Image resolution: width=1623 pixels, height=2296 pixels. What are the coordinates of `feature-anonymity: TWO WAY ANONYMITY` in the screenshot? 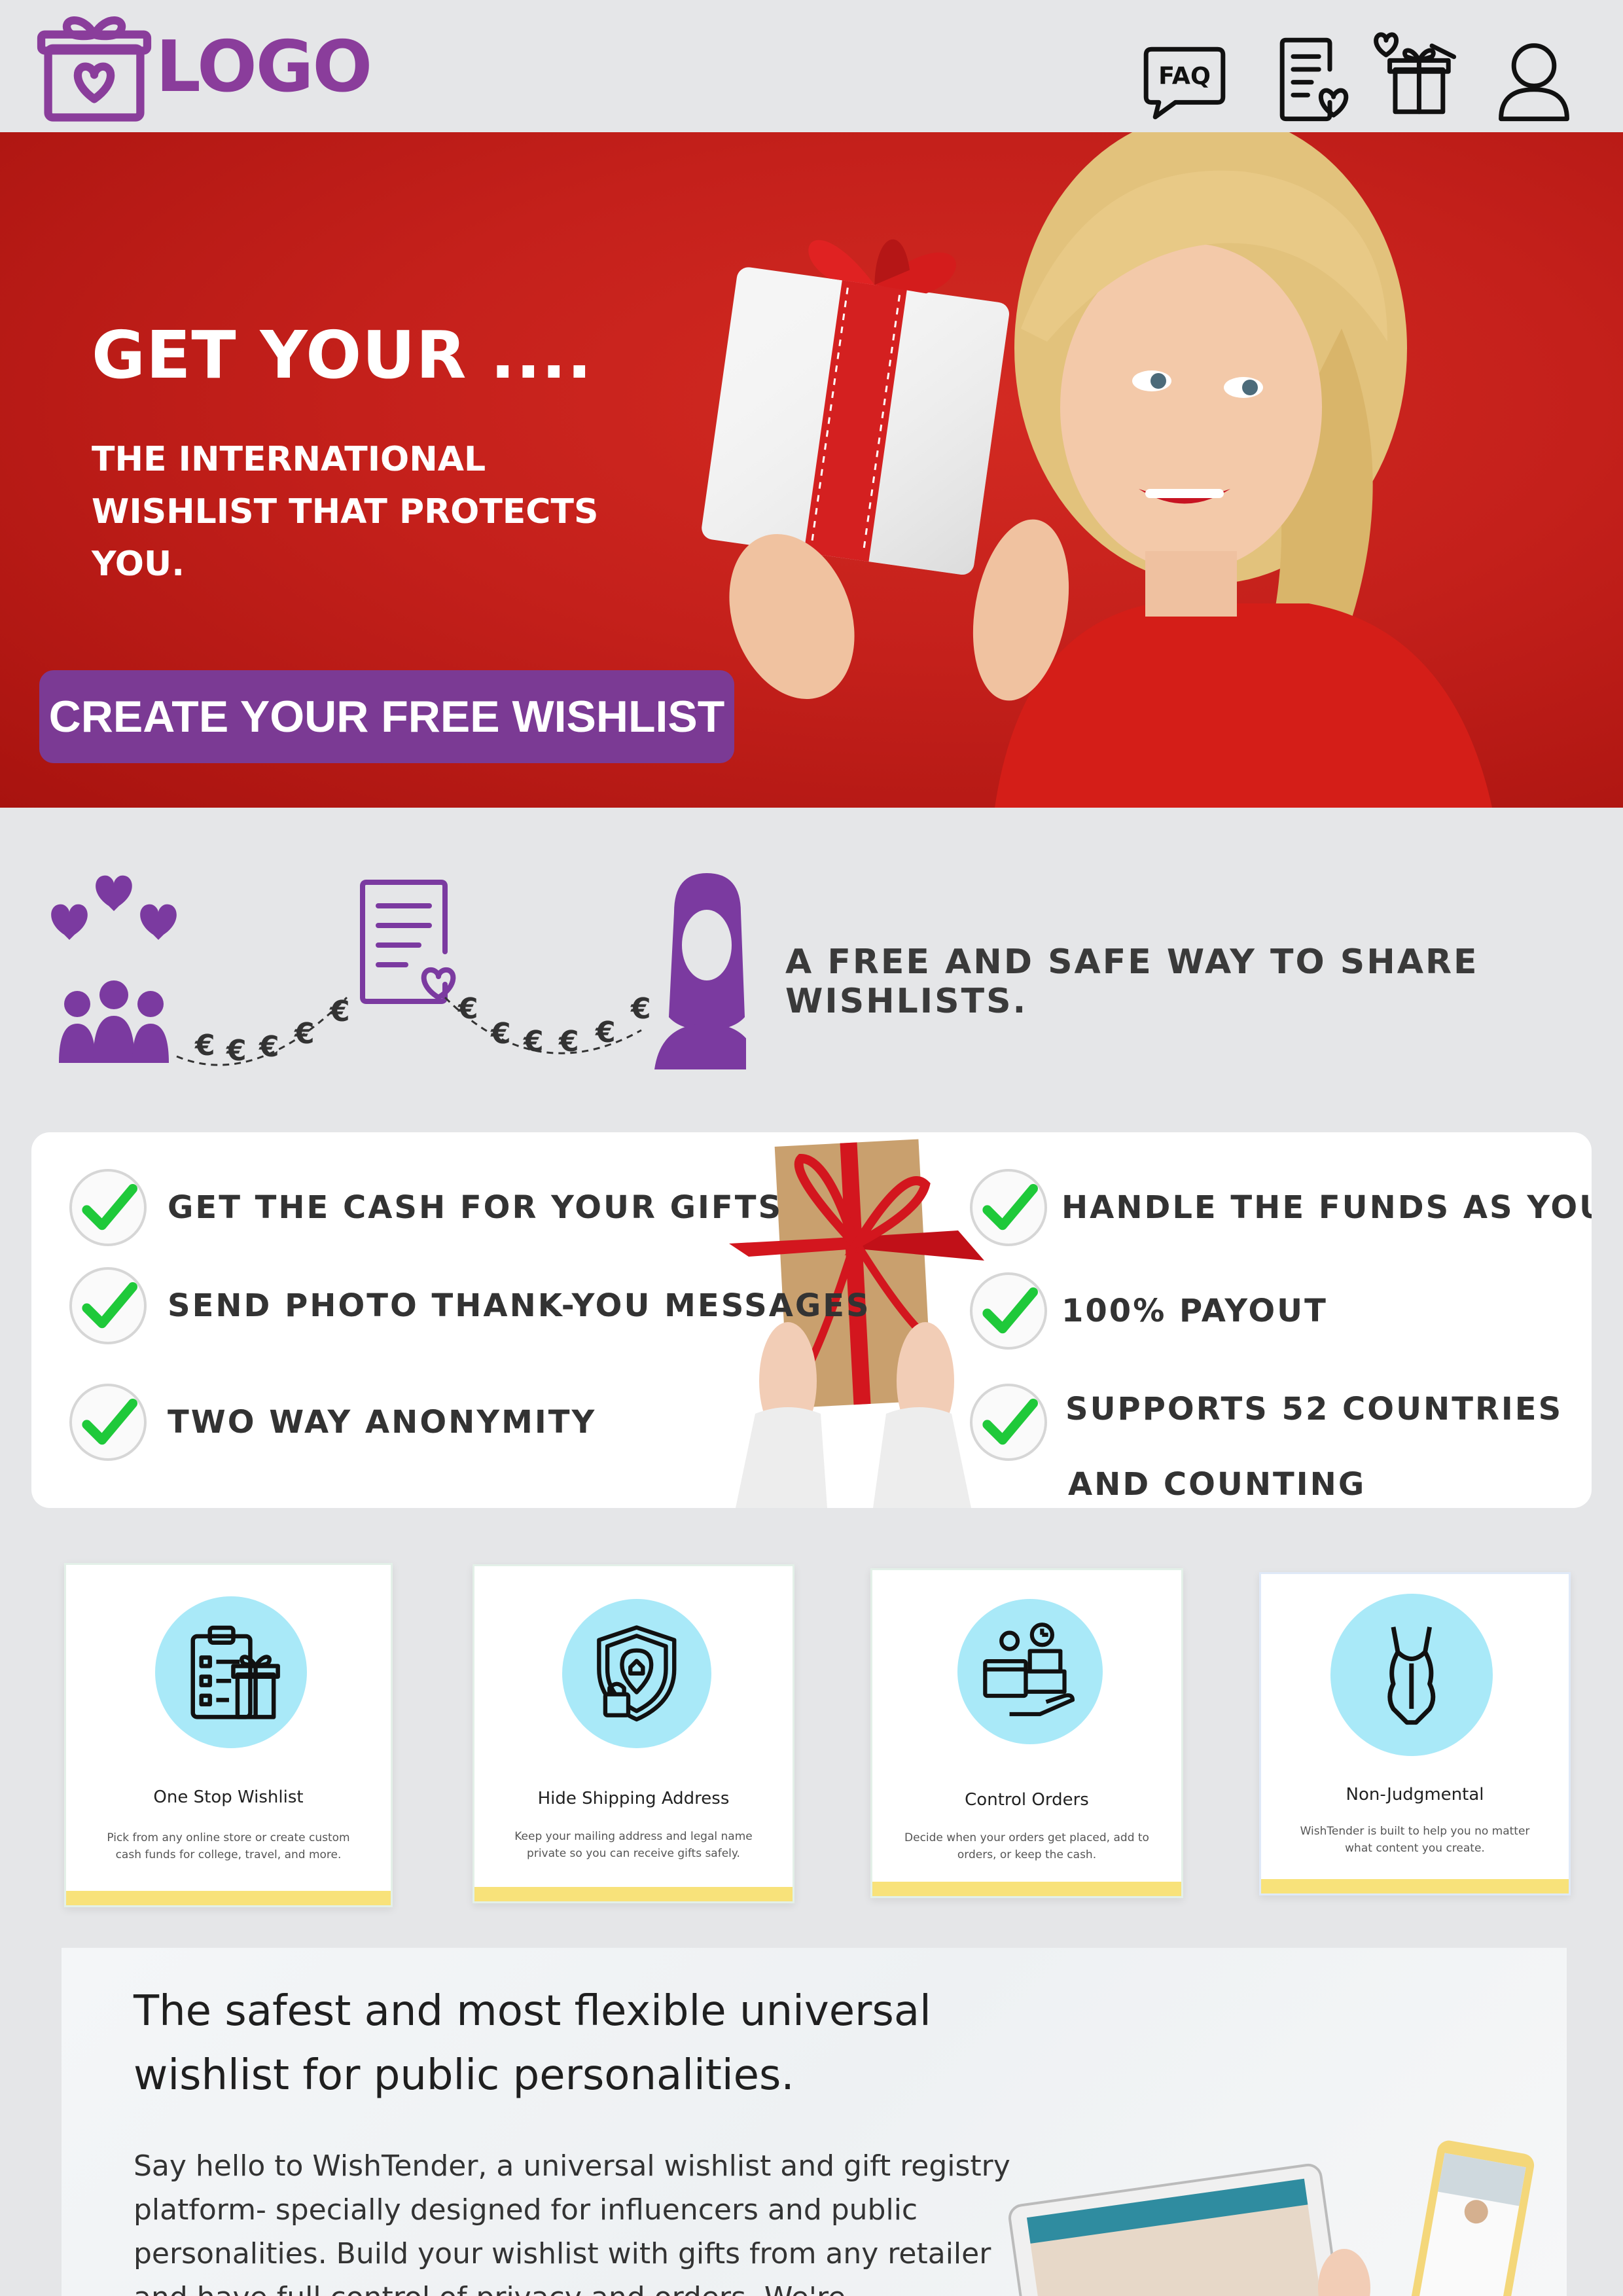 It's located at (333, 1422).